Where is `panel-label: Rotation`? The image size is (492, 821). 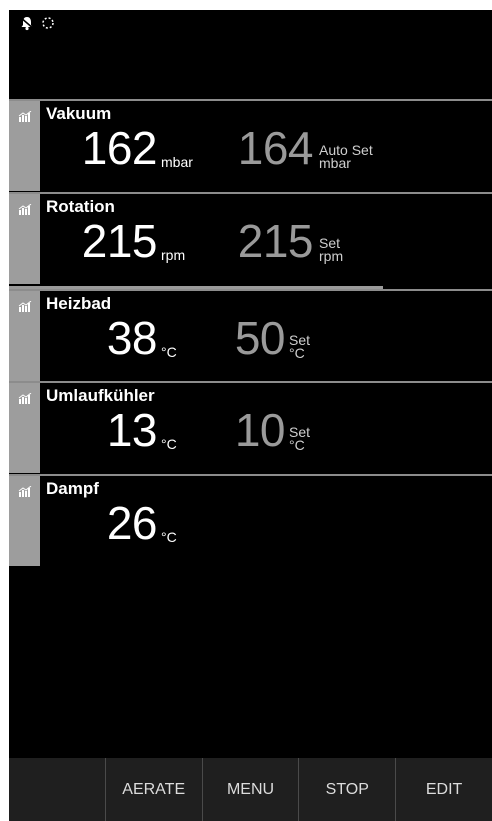
panel-label: Rotation is located at coordinates (80, 206).